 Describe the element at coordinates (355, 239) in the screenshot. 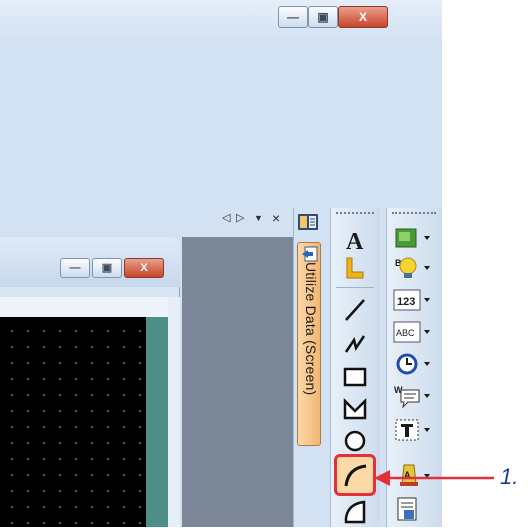

I see `text-tool-icon: A` at that location.